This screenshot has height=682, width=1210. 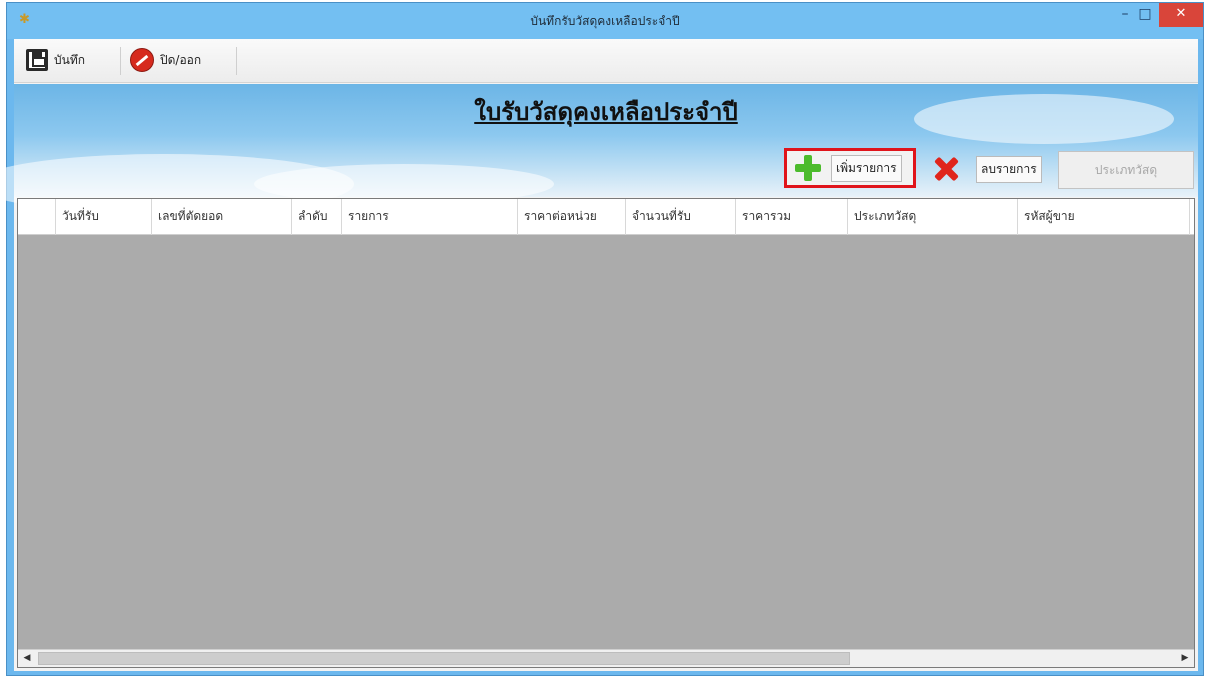 I want to click on scroll-left-arrow-icon: ◀, so click(x=27, y=658).